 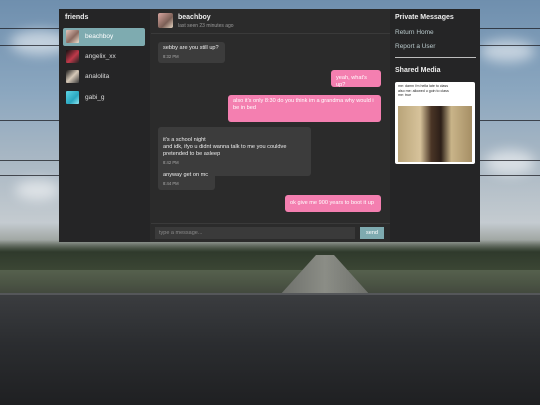 What do you see at coordinates (435, 134) in the screenshot?
I see `media-photo` at bounding box center [435, 134].